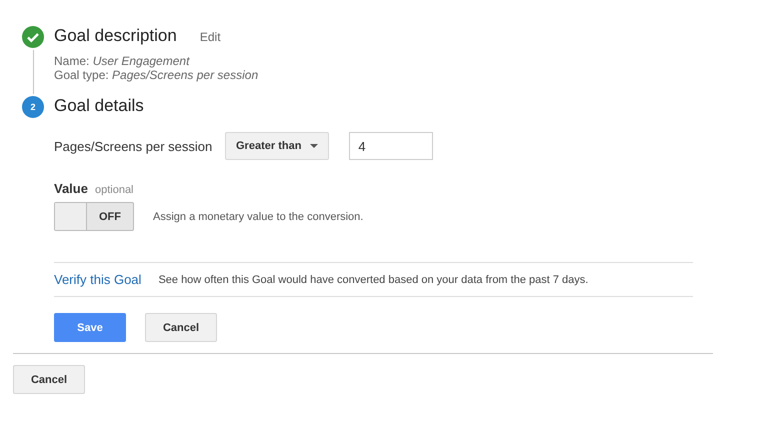 The image size is (783, 445). What do you see at coordinates (210, 37) in the screenshot?
I see `edit-link: Edit` at bounding box center [210, 37].